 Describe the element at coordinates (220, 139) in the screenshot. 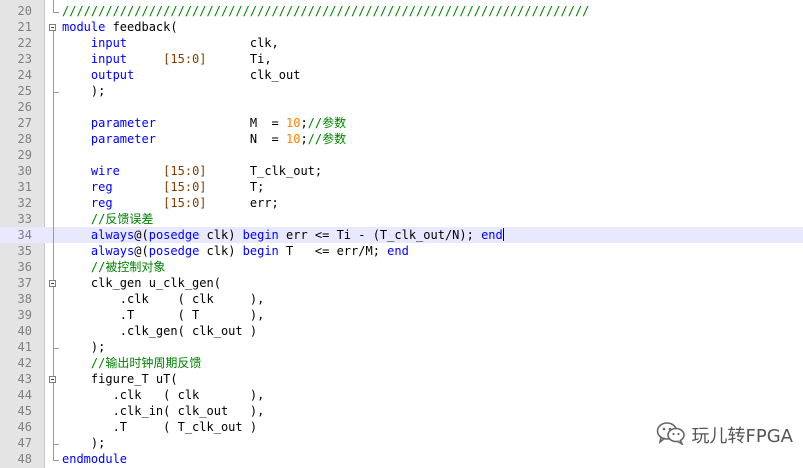

I see `code-token: N =` at that location.